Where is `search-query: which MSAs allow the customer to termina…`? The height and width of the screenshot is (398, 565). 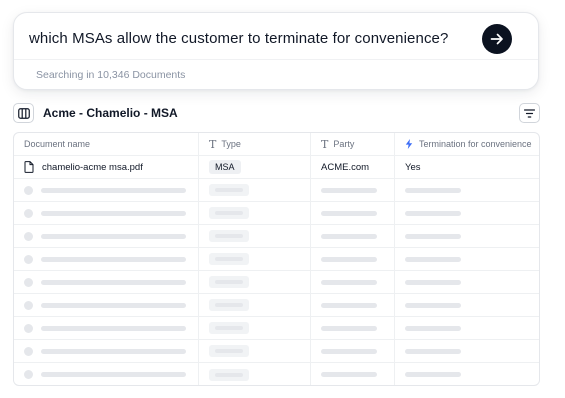 search-query: which MSAs allow the customer to termina… is located at coordinates (238, 38).